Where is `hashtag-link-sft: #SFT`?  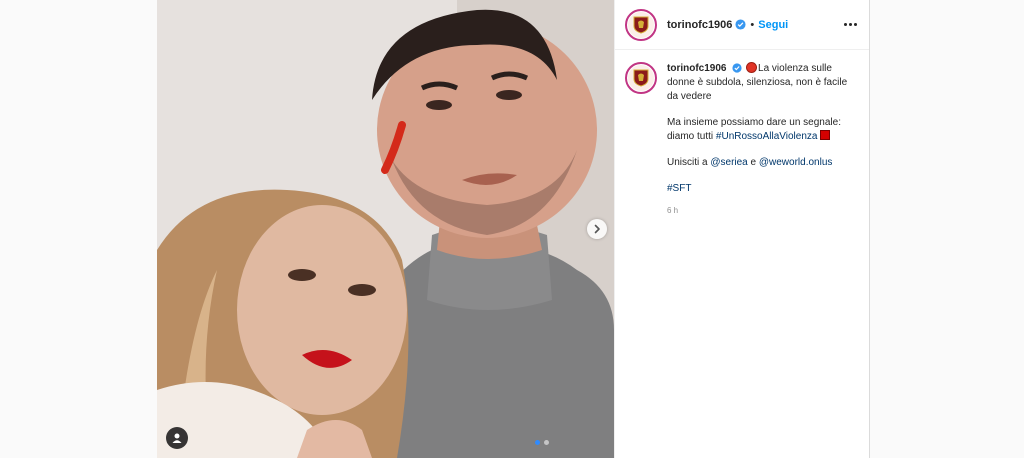
hashtag-link-sft: #SFT is located at coordinates (679, 188).